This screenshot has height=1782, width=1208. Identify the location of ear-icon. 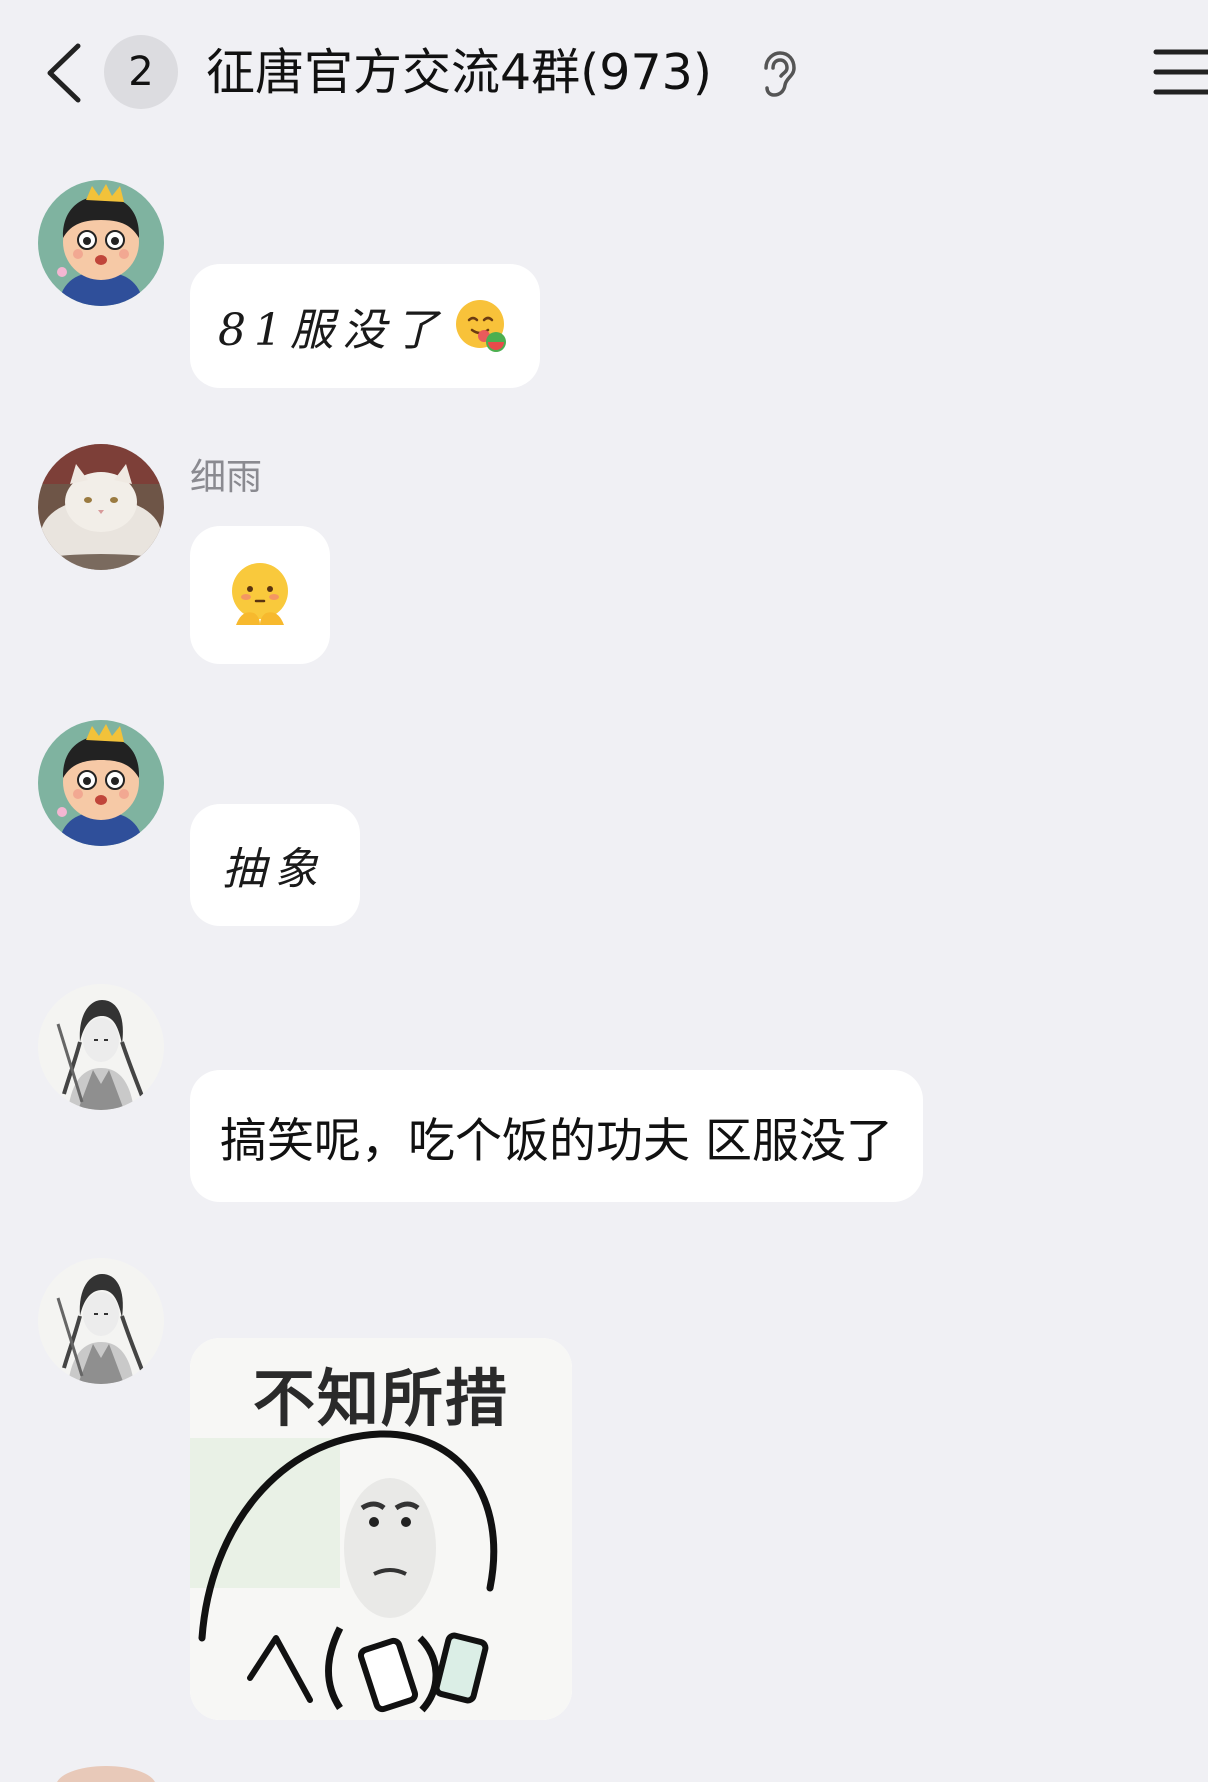
(778, 74).